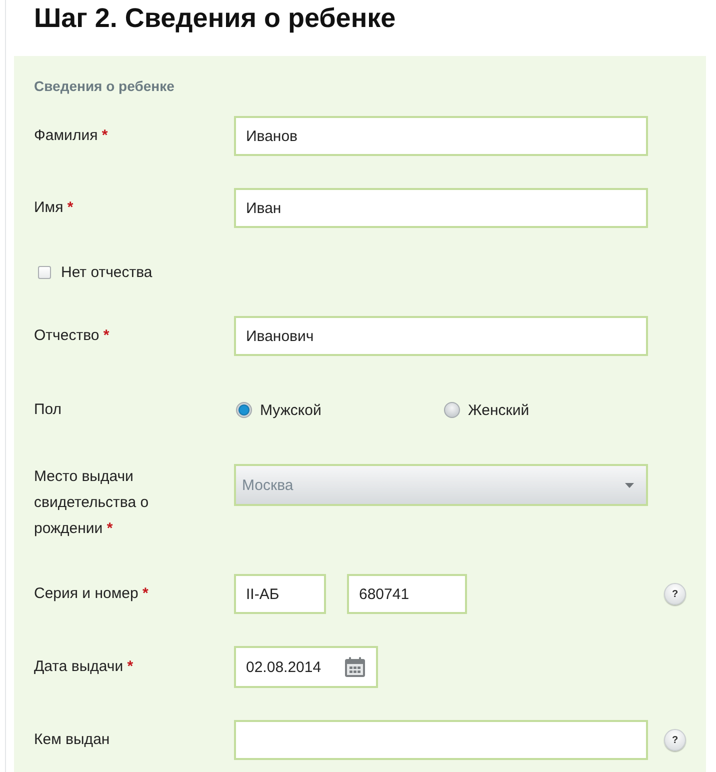 The height and width of the screenshot is (772, 716). Describe the element at coordinates (44, 272) in the screenshot. I see `checkbox` at that location.